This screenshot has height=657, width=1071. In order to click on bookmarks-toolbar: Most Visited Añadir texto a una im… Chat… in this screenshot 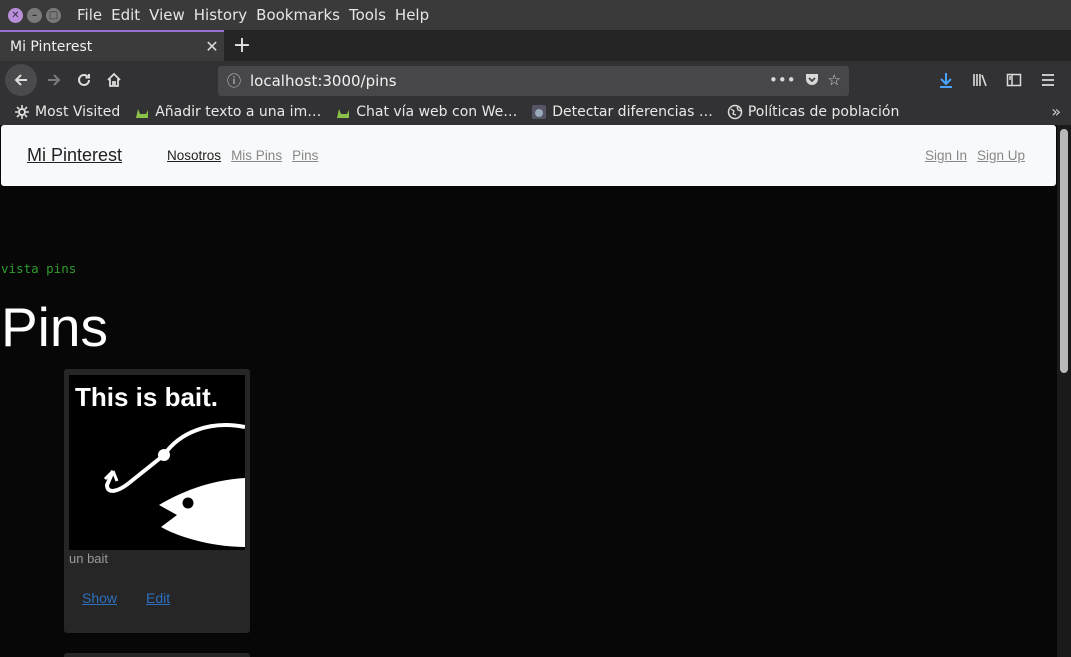, I will do `click(535, 112)`.